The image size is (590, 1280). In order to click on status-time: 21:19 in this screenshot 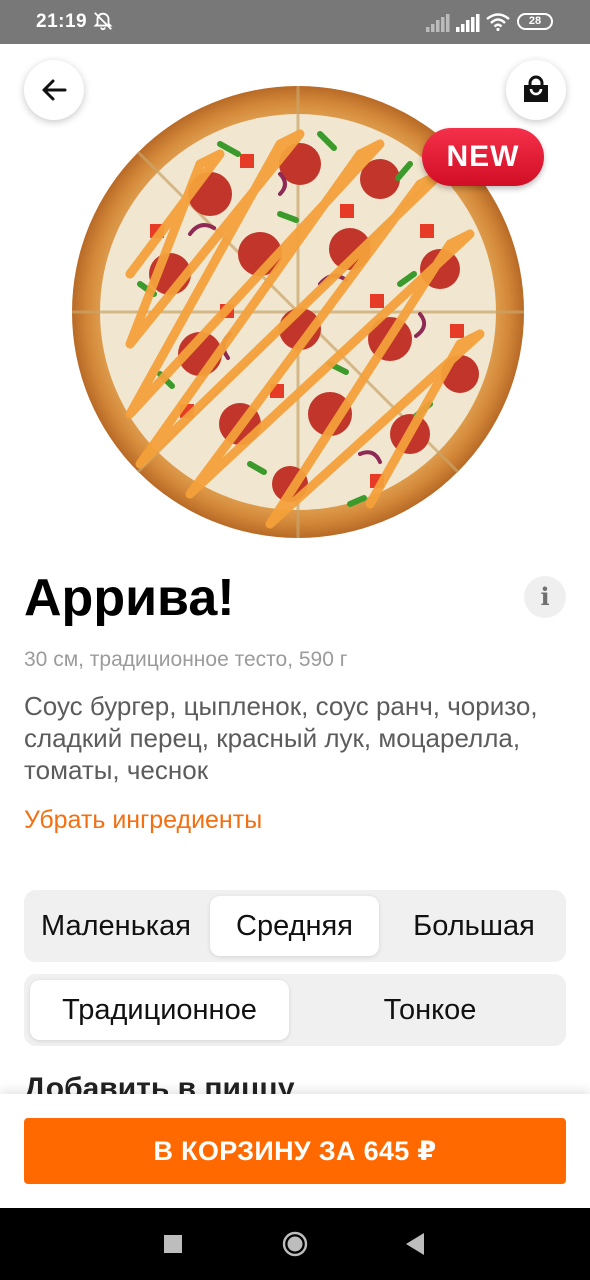, I will do `click(62, 21)`.